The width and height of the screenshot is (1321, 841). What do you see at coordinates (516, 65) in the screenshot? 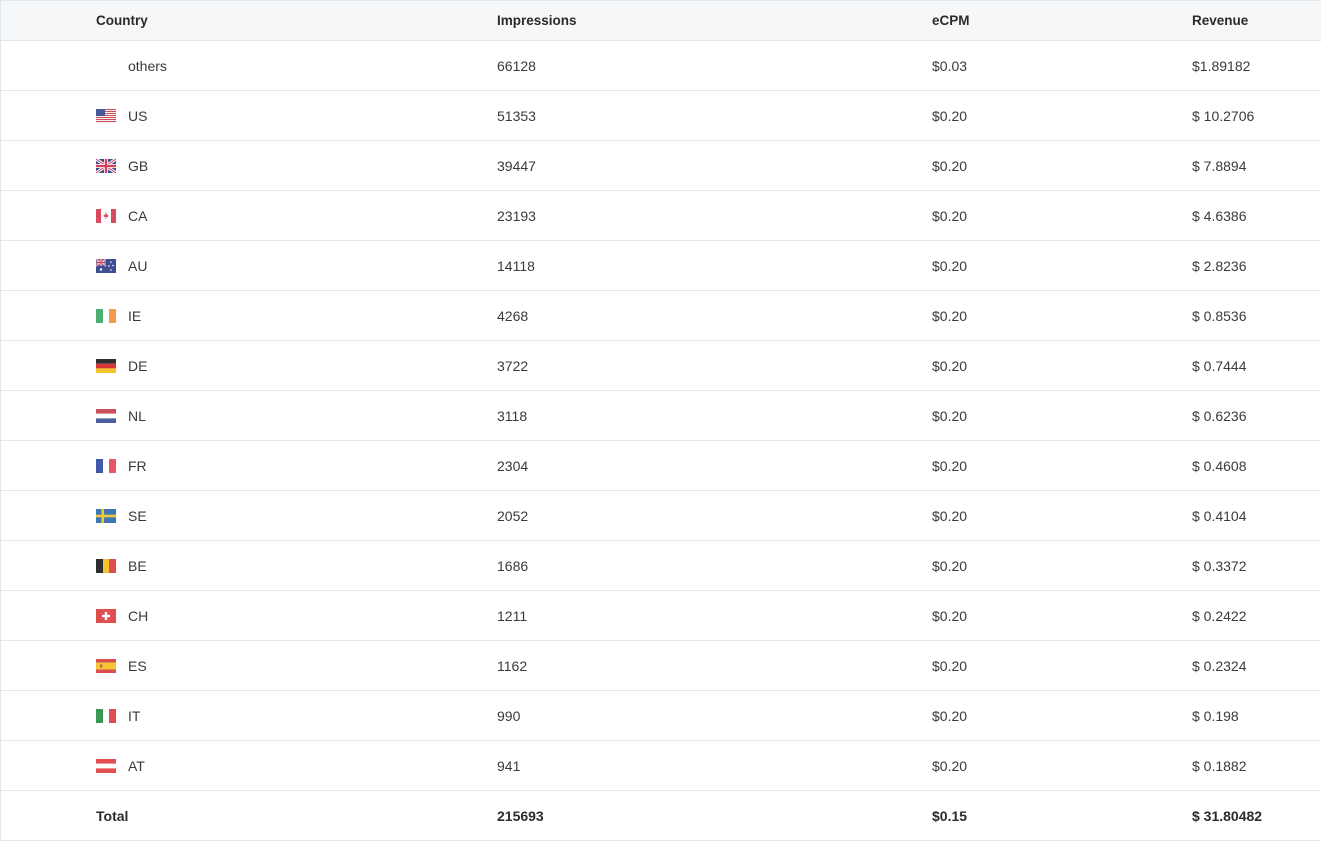
I see `impressions-cell: 66128` at bounding box center [516, 65].